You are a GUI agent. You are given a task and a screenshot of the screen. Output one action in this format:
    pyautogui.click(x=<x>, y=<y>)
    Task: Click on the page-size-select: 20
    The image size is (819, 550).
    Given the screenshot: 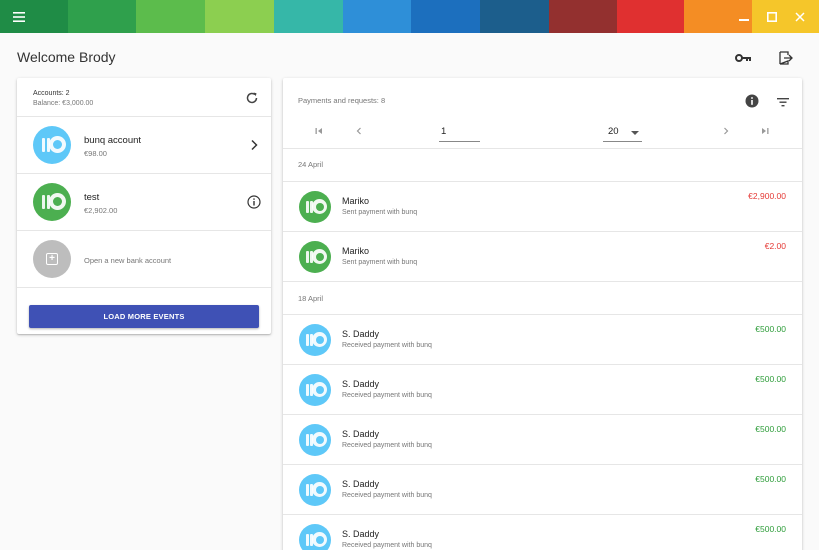 What is the action you would take?
    pyautogui.click(x=622, y=132)
    